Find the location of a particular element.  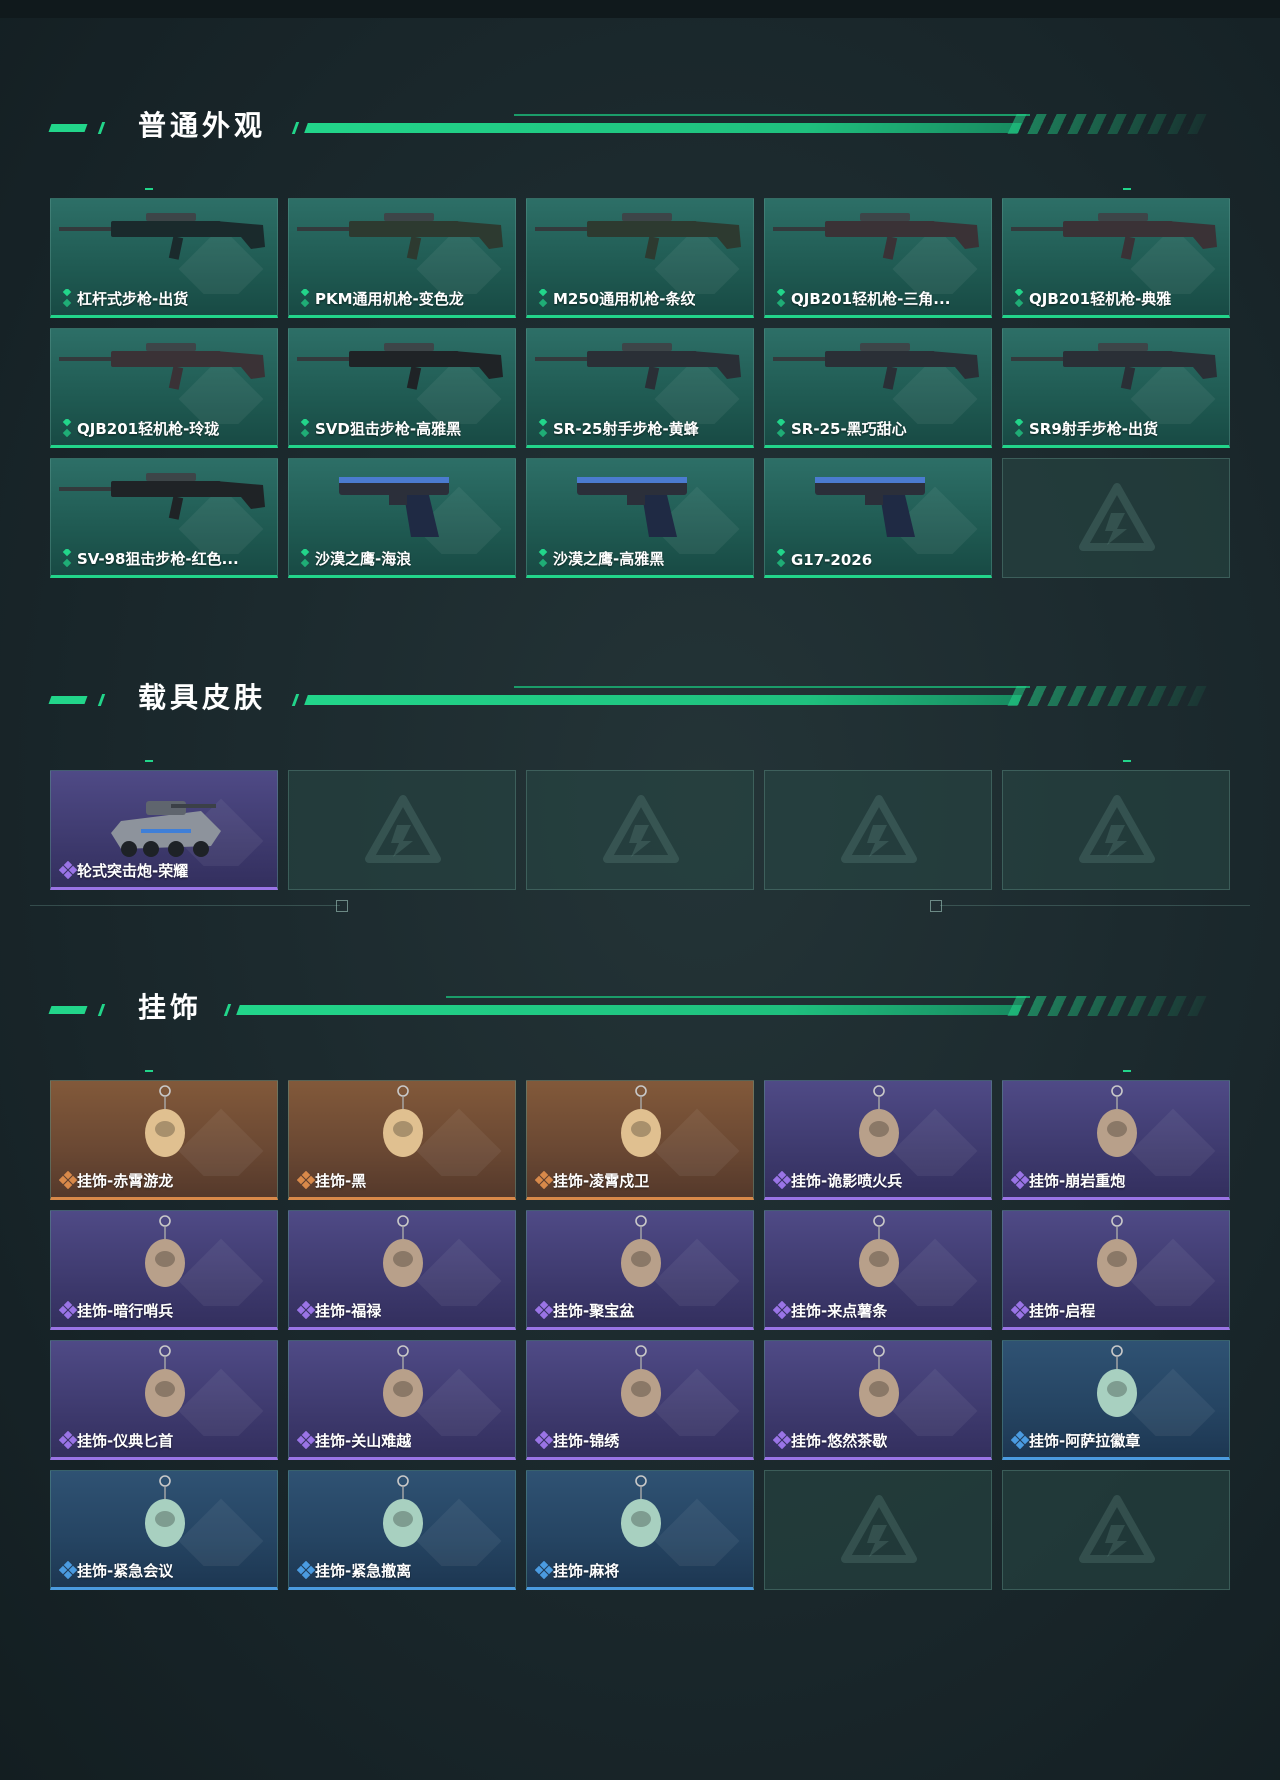

item-card: SR-25-黑巧甜心 is located at coordinates (878, 388).